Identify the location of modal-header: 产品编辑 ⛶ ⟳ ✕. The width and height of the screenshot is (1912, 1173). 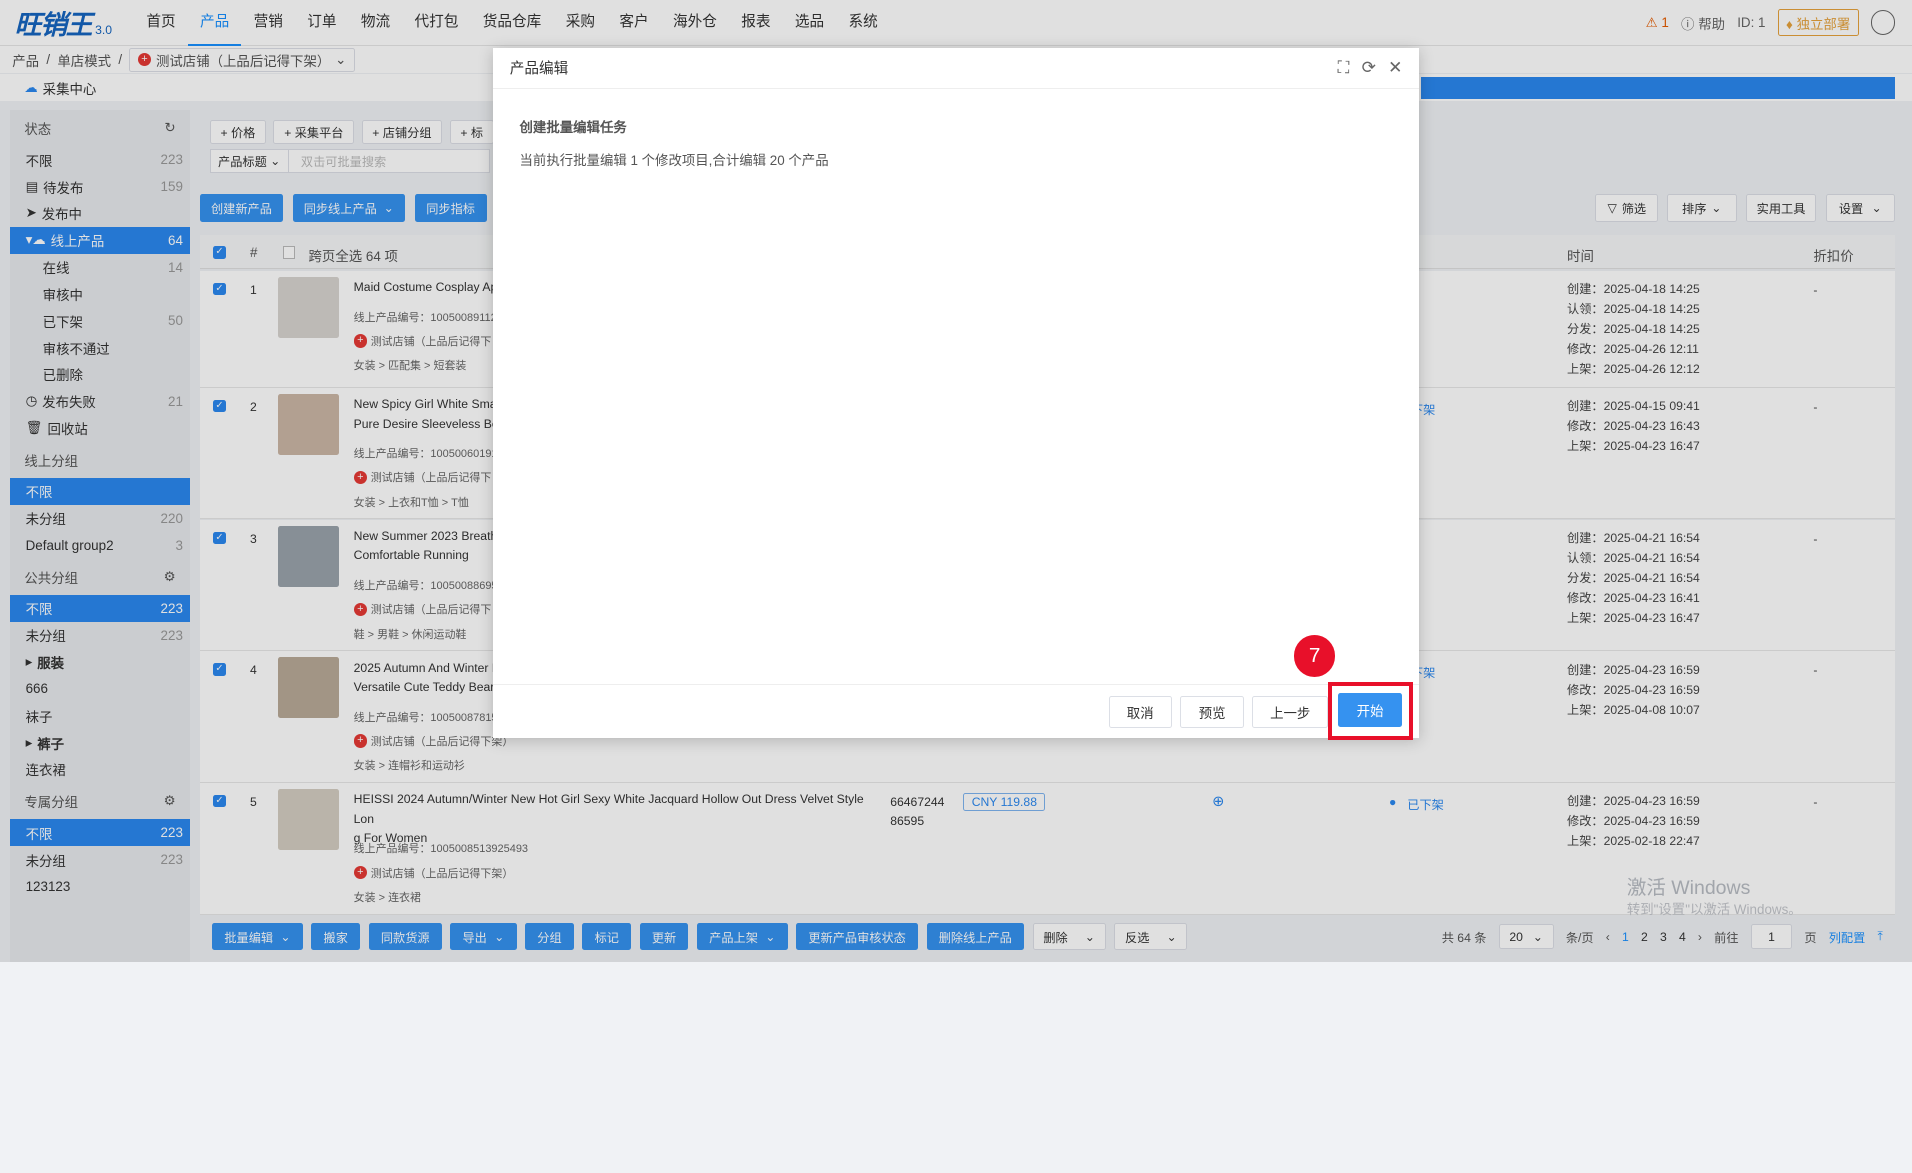
(956, 68).